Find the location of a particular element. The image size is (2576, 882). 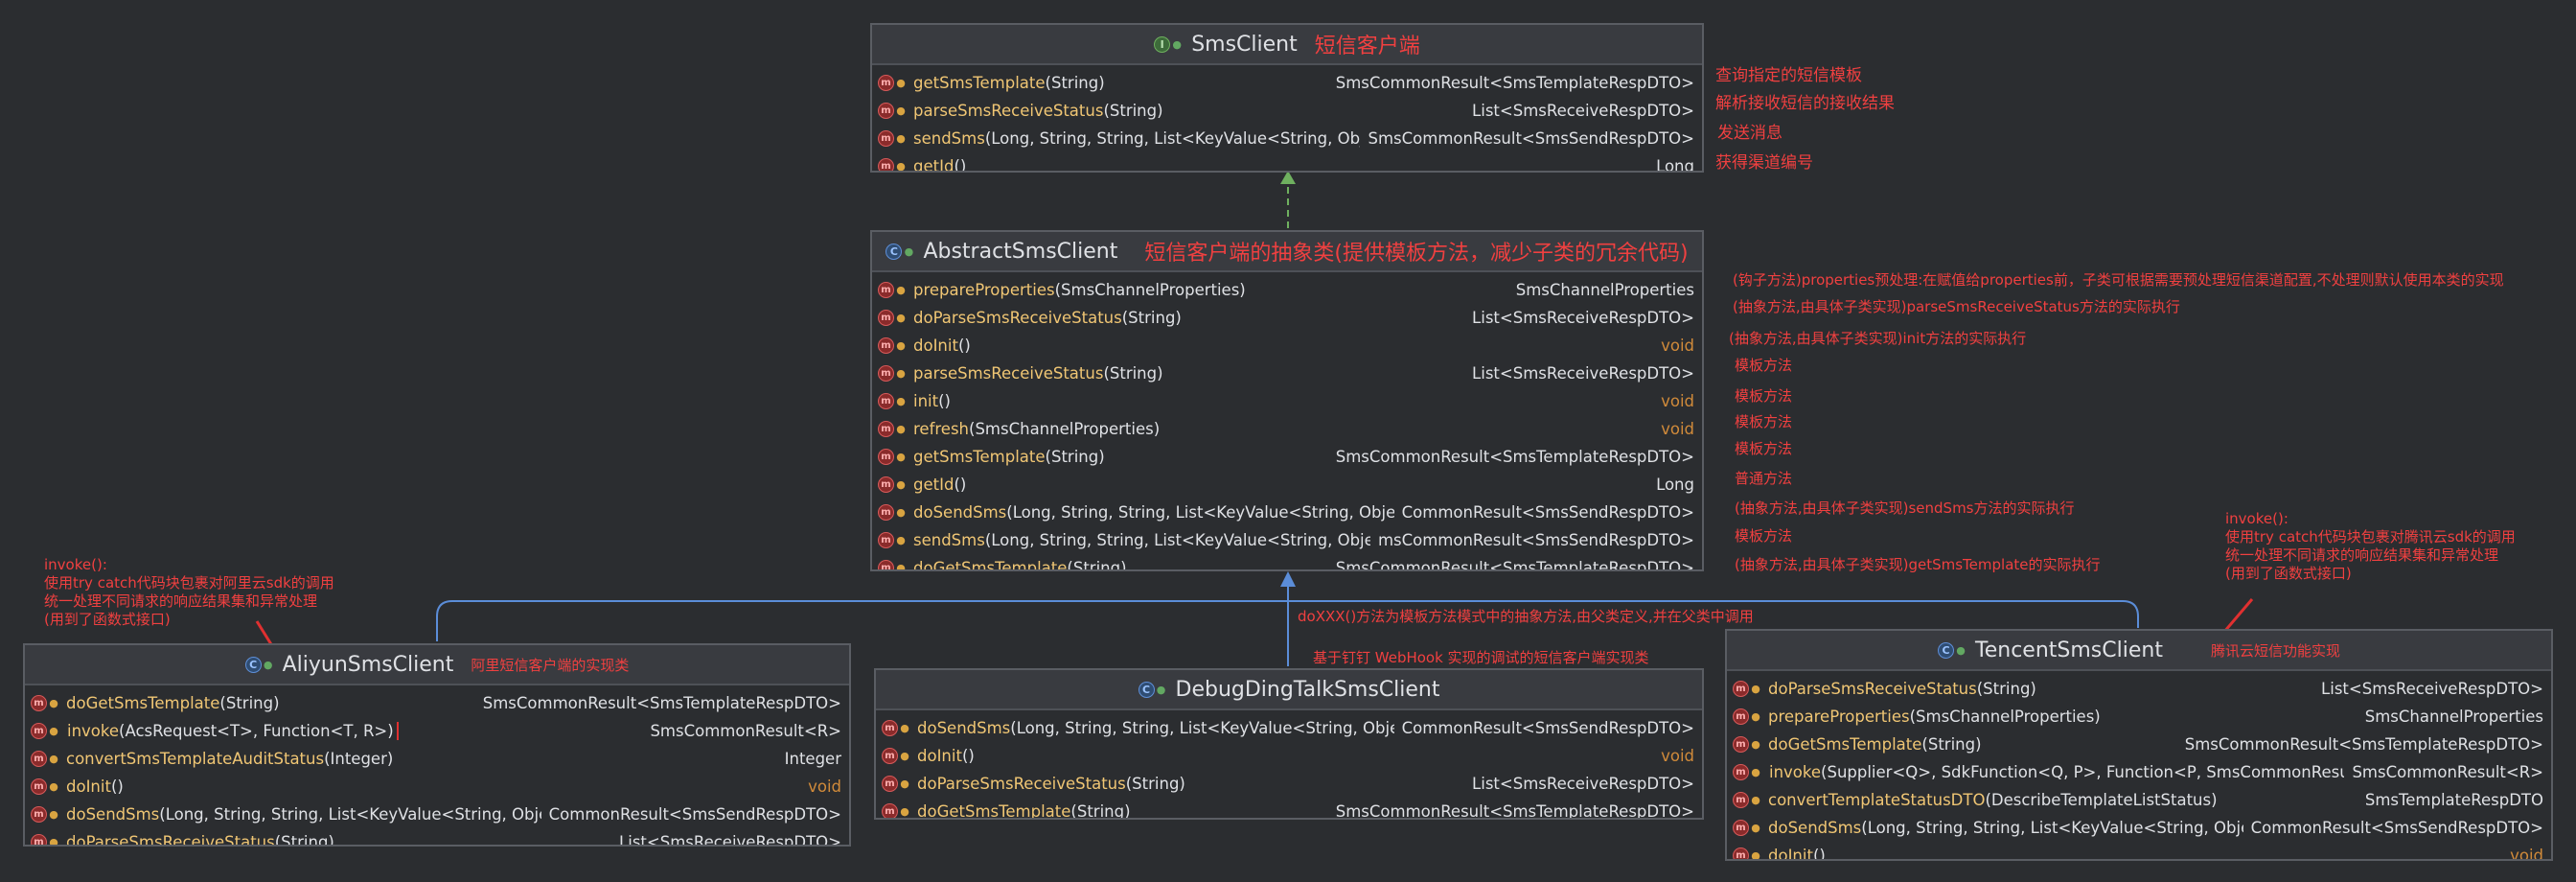

method-name: doSendSms is located at coordinates (113, 814).